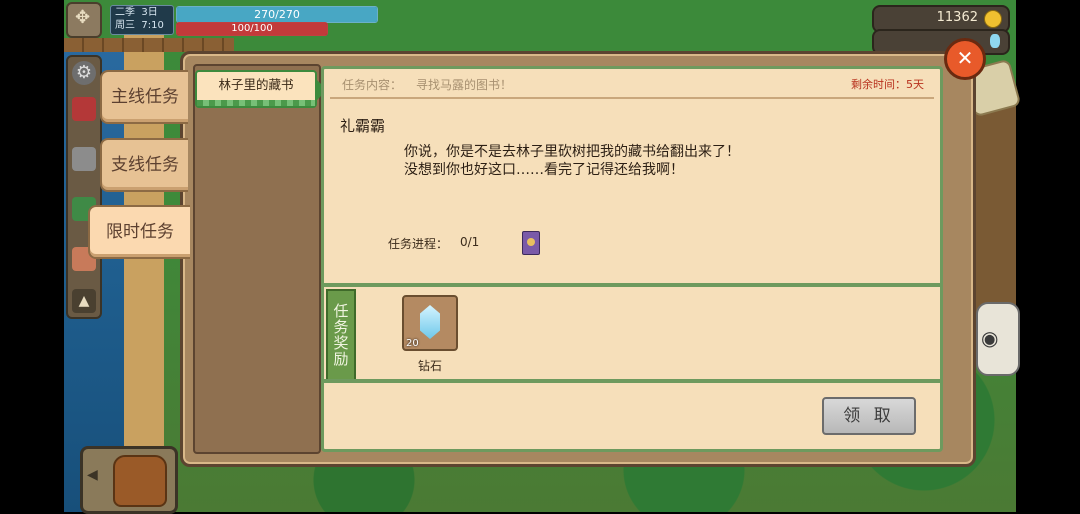 This screenshot has height=514, width=1080. Describe the element at coordinates (149, 45) in the screenshot. I see `wood-plank` at that location.